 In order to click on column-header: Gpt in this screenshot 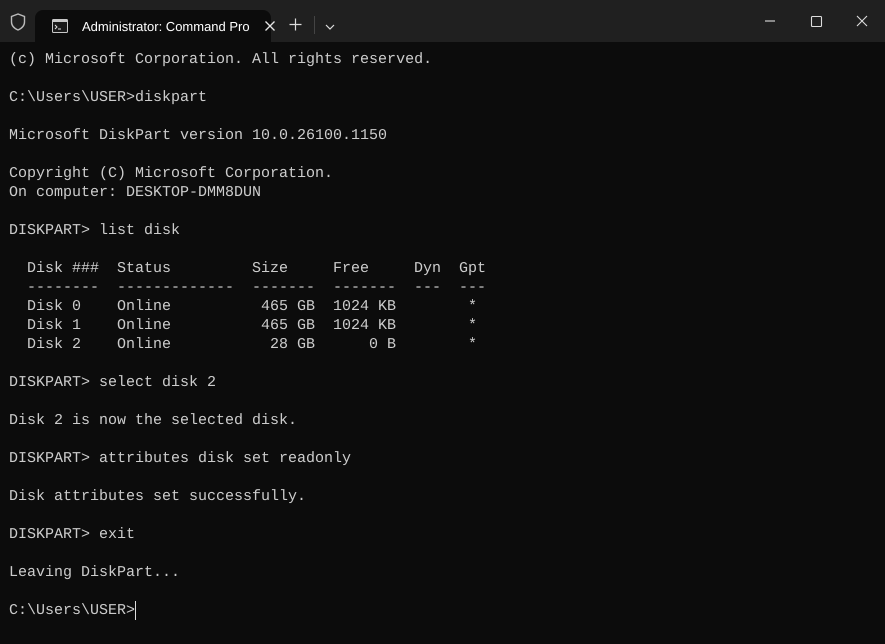, I will do `click(472, 268)`.